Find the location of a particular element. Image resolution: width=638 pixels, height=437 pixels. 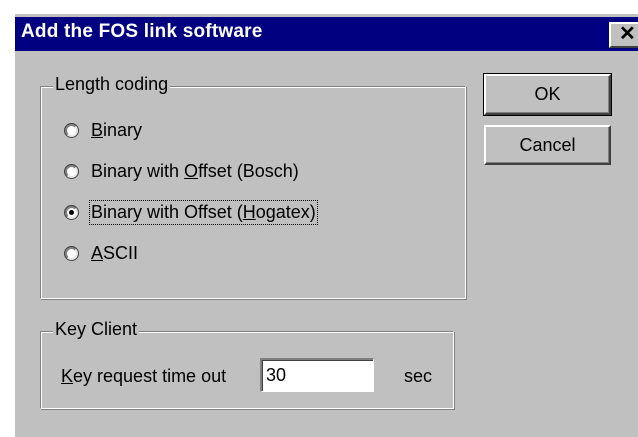

window-title: Add the FOS link software is located at coordinates (142, 31).